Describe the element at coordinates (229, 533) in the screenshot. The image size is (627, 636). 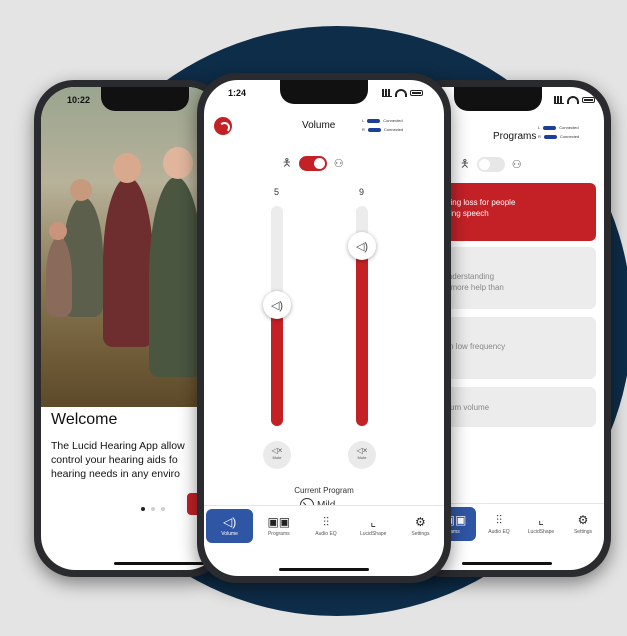
I see `tab-label: Volume` at that location.